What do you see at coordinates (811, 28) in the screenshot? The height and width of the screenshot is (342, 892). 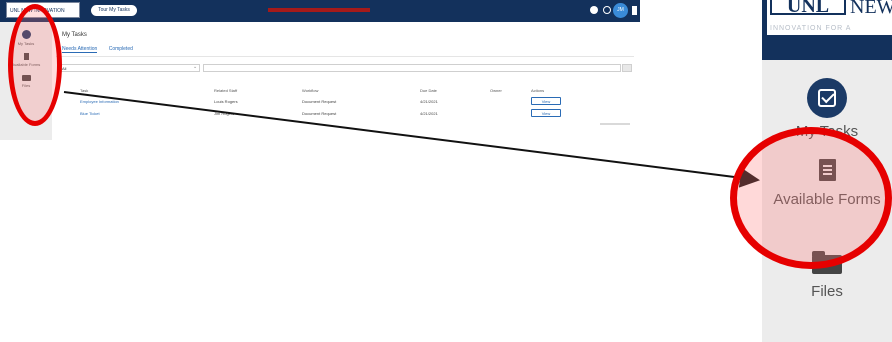 I see `logo-tagline: INNOVATION FOR A` at bounding box center [811, 28].